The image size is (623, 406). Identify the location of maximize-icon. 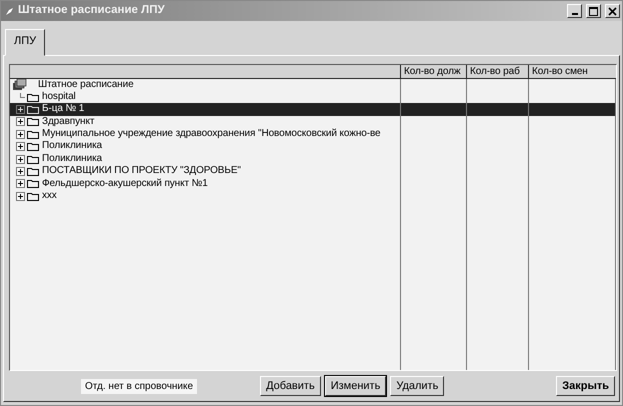
(593, 11).